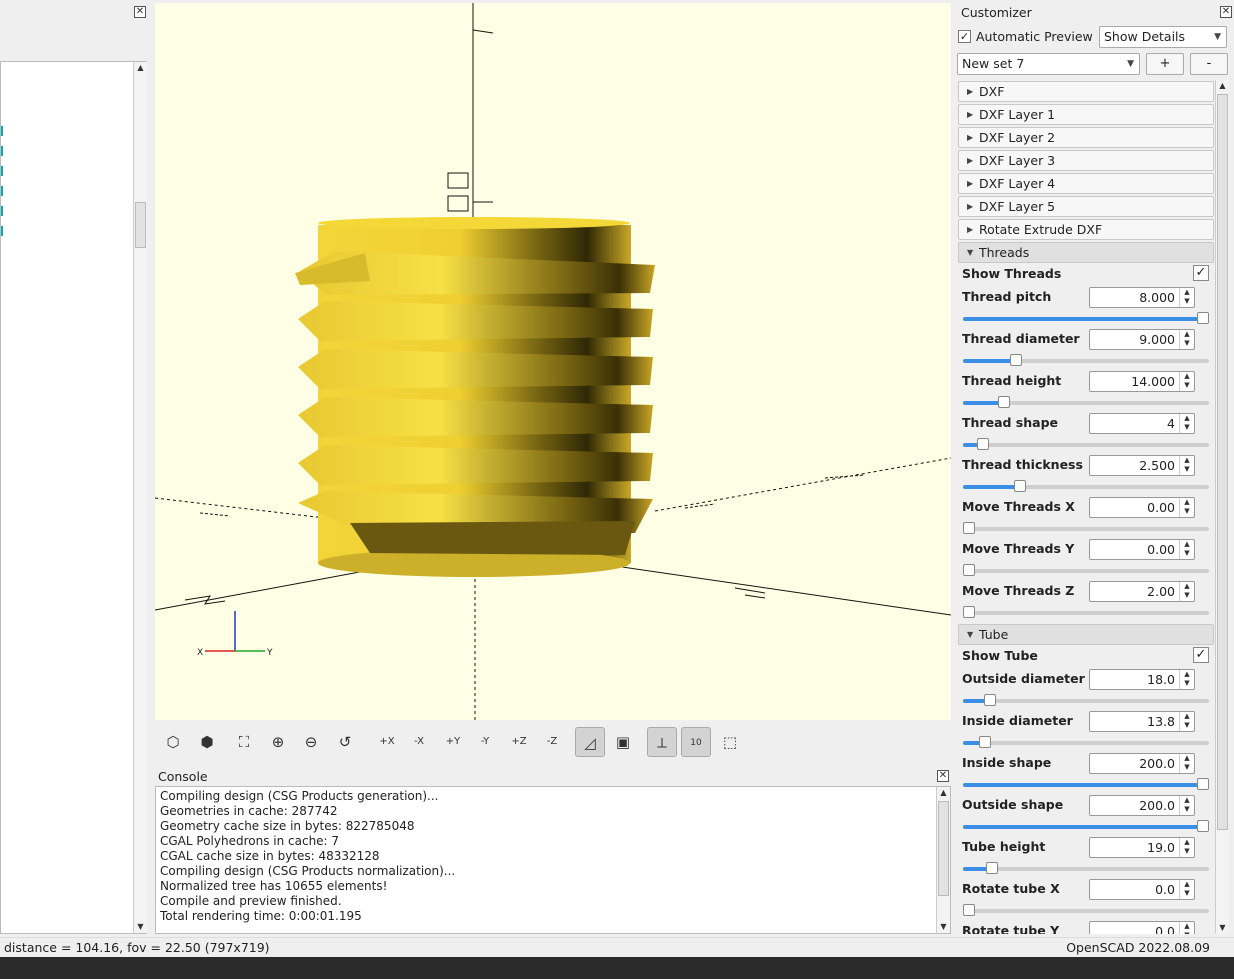 The height and width of the screenshot is (979, 1234). I want to click on preset-select: New set 7 ▼, so click(1048, 64).